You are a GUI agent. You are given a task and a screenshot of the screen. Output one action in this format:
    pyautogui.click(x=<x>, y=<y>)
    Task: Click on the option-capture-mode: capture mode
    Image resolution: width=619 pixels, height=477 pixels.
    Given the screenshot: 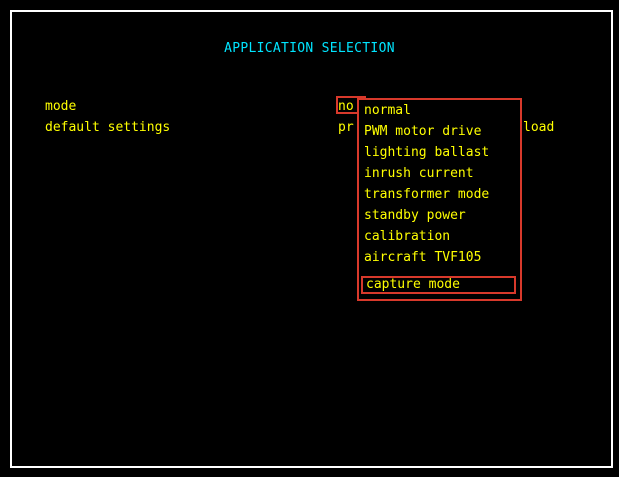 What is the action you would take?
    pyautogui.click(x=438, y=285)
    